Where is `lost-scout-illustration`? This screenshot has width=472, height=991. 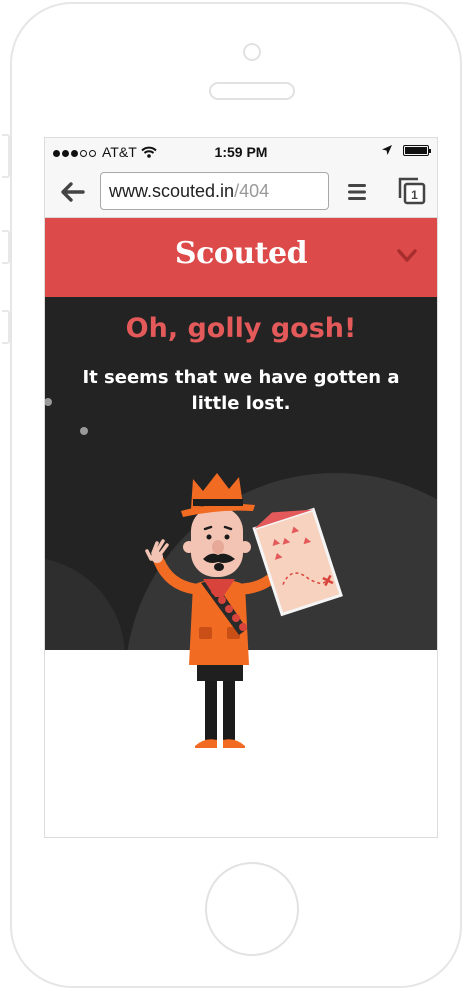
lost-scout-illustration is located at coordinates (244, 610).